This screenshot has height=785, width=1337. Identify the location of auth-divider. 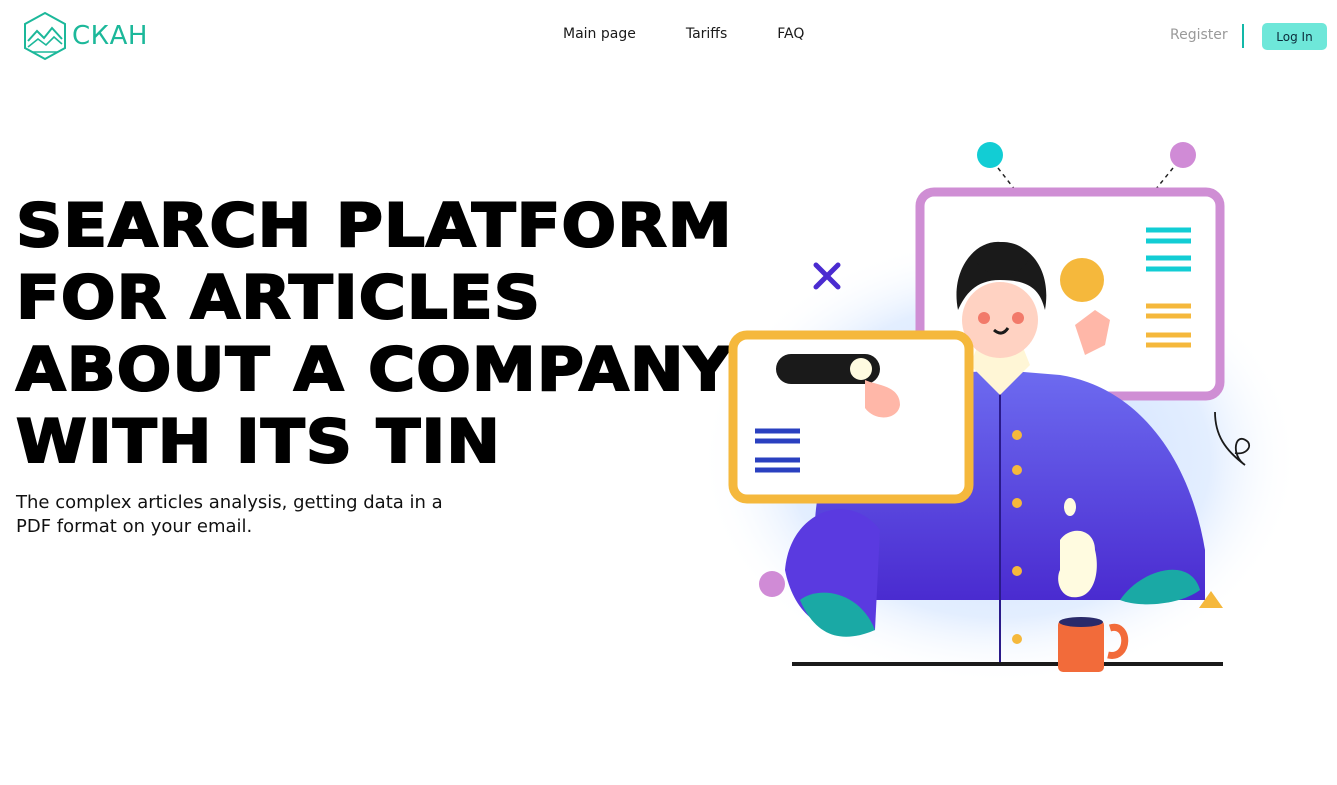
(1243, 36).